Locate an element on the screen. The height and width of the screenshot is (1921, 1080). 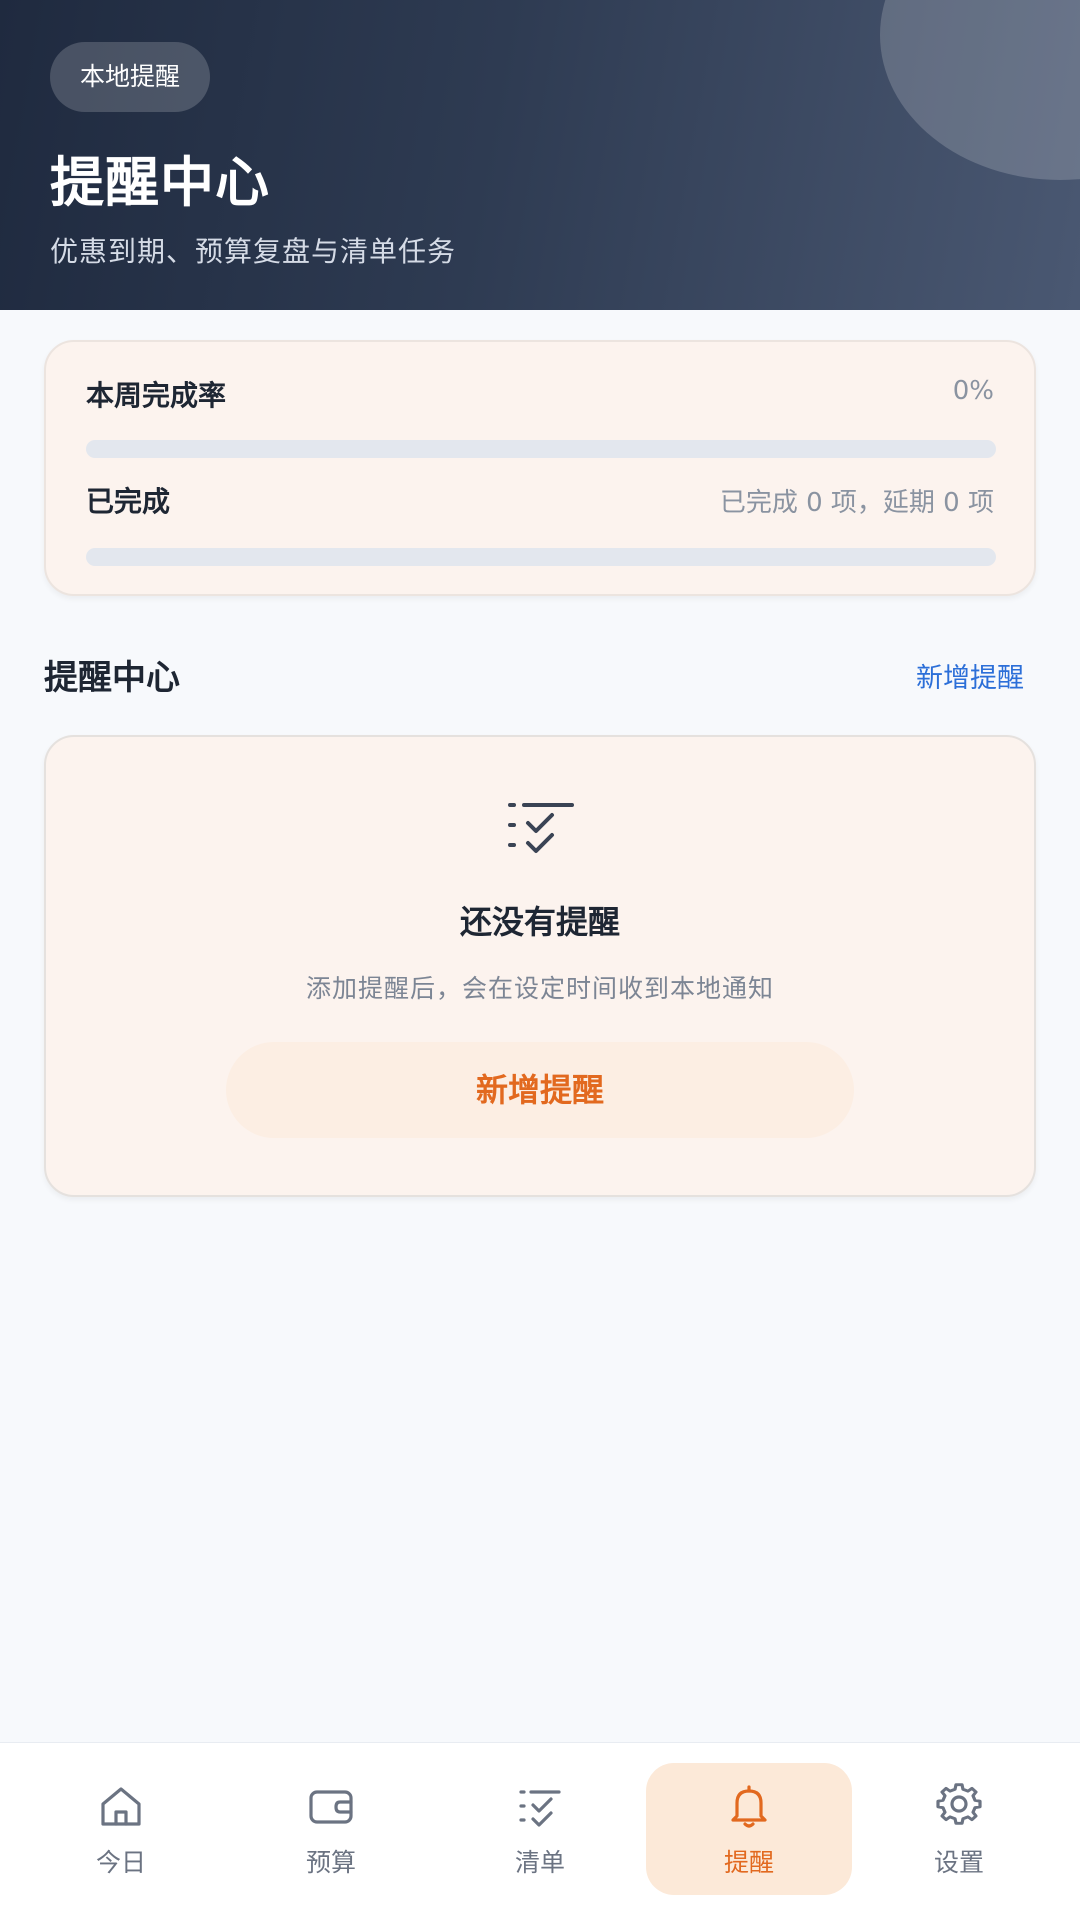
tab-label: 预算 is located at coordinates (330, 1862).